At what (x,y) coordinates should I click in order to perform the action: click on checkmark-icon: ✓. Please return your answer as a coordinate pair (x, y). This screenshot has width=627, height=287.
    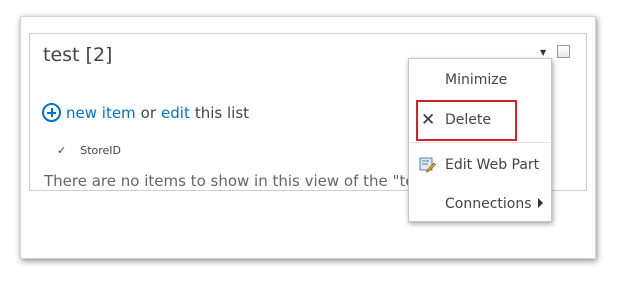
    Looking at the image, I should click on (61, 150).